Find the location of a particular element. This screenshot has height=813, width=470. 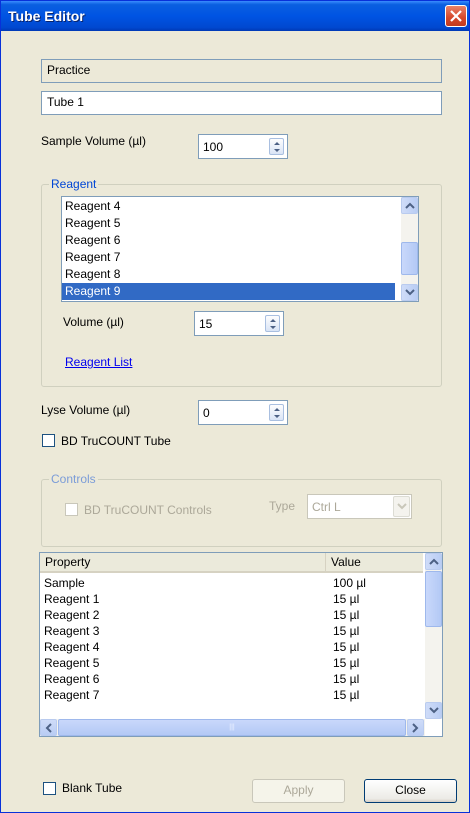

grid-scroll-down-button is located at coordinates (433, 710).